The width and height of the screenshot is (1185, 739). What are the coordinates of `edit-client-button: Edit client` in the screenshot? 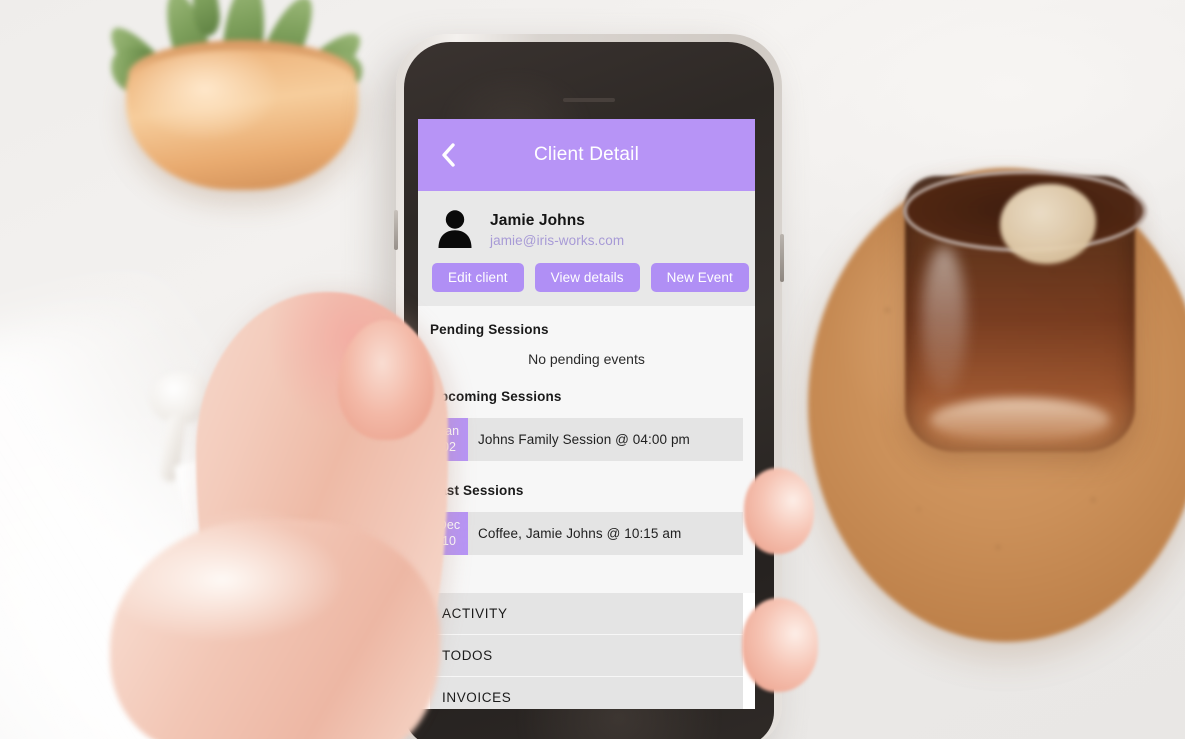 It's located at (478, 277).